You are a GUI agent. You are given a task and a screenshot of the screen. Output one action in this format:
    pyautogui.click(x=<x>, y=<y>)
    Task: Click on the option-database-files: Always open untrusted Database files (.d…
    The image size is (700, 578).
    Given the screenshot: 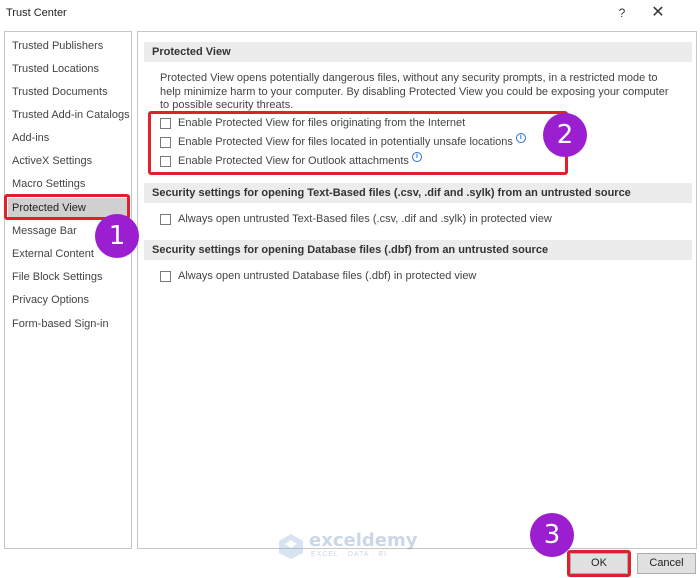 What is the action you would take?
    pyautogui.click(x=318, y=276)
    